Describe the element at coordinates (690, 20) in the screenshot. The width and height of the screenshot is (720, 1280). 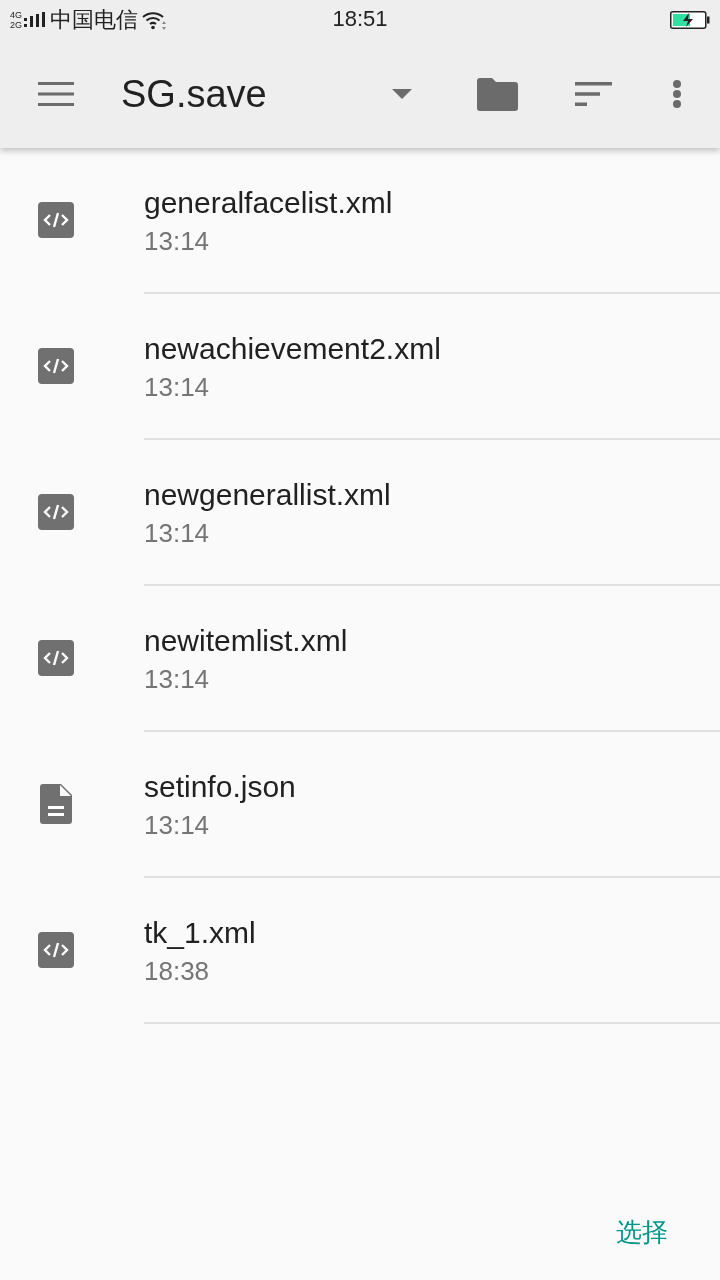
I see `battery-charging-icon` at that location.